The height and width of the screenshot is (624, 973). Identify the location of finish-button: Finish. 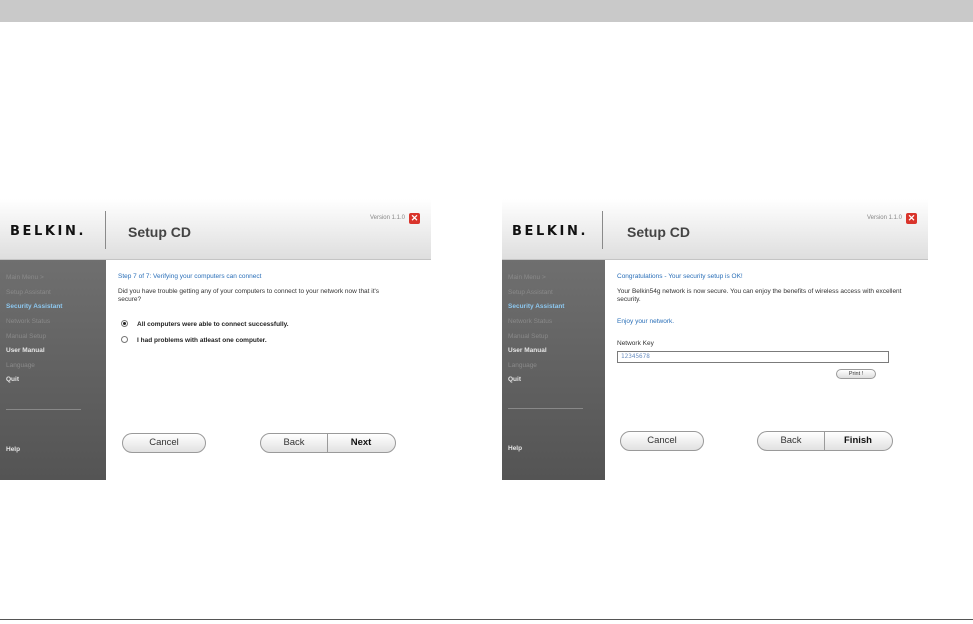
(858, 441).